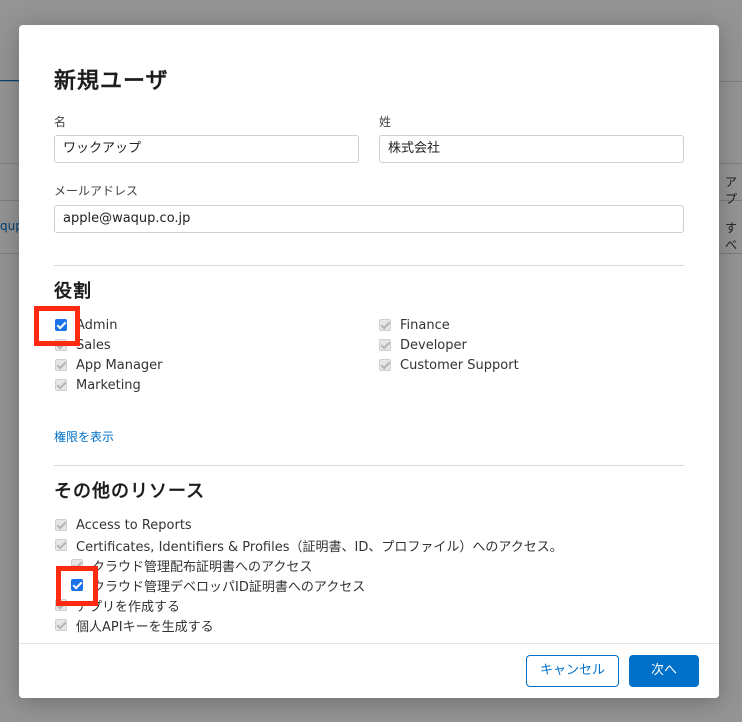 This screenshot has height=722, width=742. Describe the element at coordinates (385, 365) in the screenshot. I see `role-customer-support-checkbox` at that location.